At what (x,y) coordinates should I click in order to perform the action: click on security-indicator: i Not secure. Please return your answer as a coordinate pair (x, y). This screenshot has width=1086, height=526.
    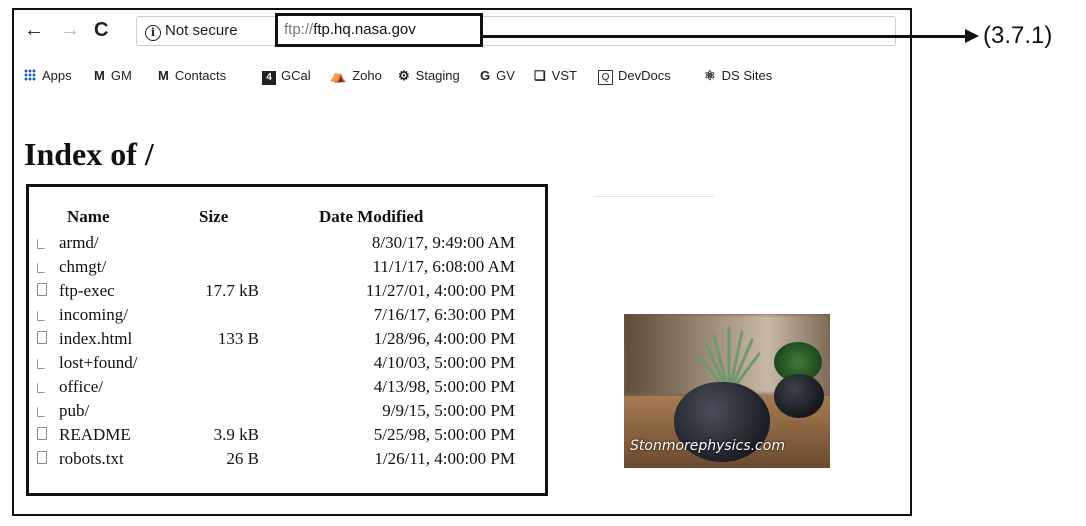
    Looking at the image, I should click on (191, 31).